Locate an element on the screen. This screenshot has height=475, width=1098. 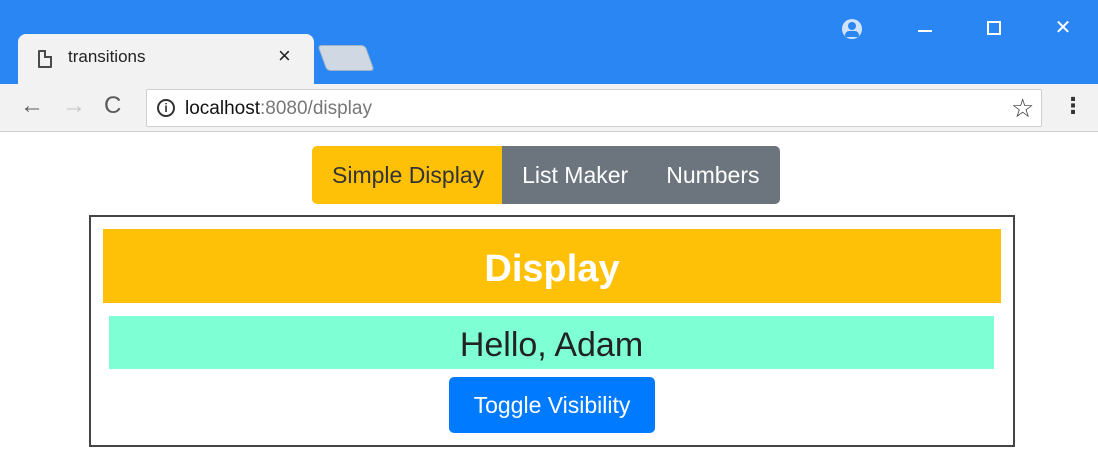
url-host: localhost is located at coordinates (222, 108).